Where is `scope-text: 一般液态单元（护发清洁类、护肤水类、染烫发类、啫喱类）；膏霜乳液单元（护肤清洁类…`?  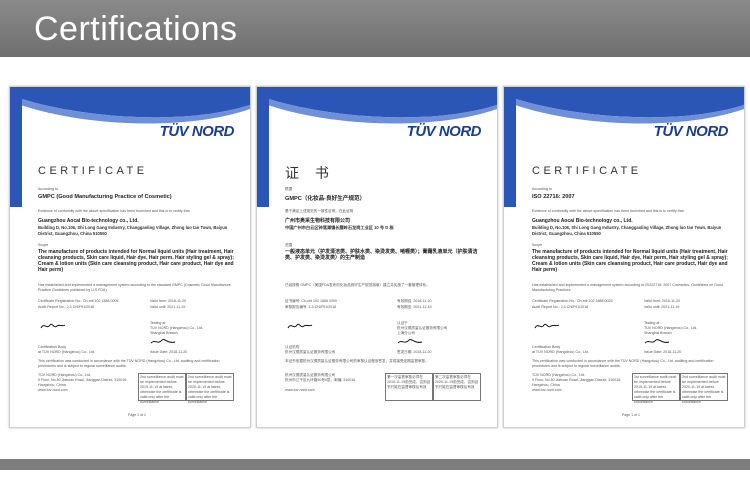 scope-text: 一般液态单元（护发清洁类、护肤水类、染烫发类、啫喱类）；膏霜乳液单元（护肤清洁类… is located at coordinates (381, 255).